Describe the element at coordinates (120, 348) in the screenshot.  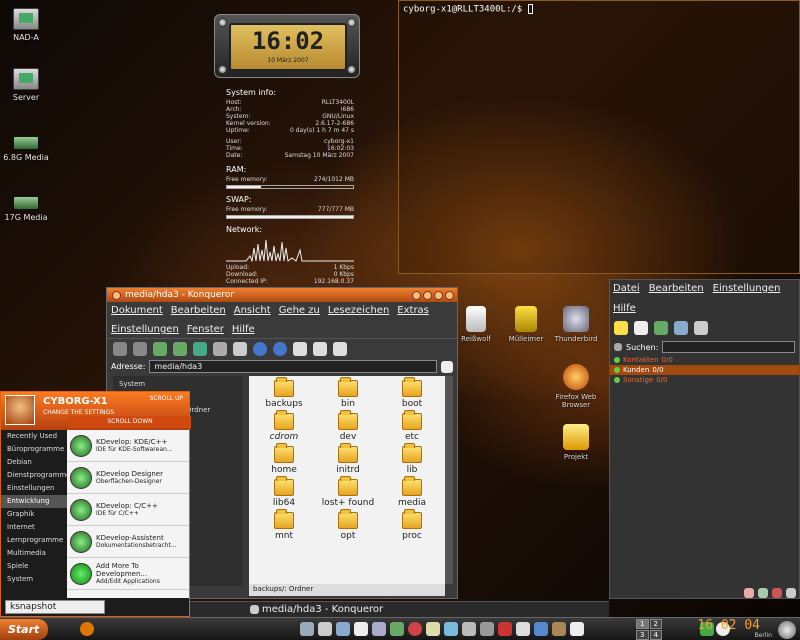
I see `back-icon` at that location.